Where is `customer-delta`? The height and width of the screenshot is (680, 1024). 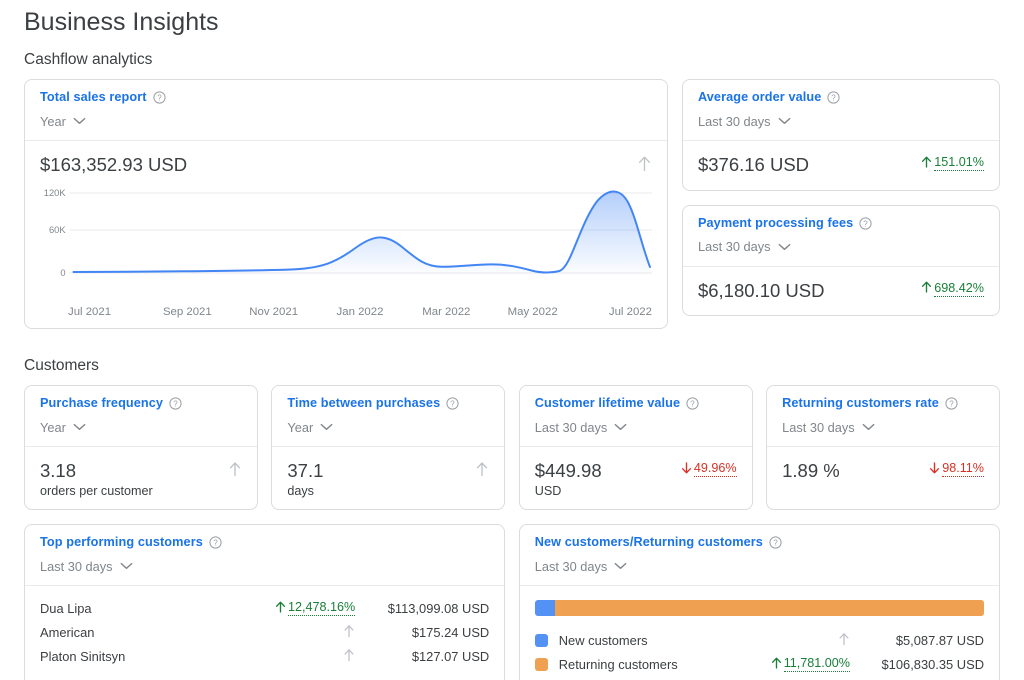 customer-delta is located at coordinates (349, 632).